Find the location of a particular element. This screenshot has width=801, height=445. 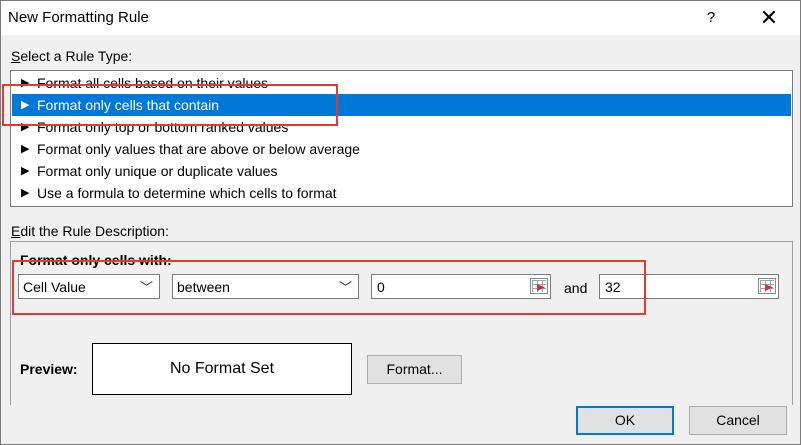

edit-rule-description-label: Edit the Rule Description: is located at coordinates (90, 231).